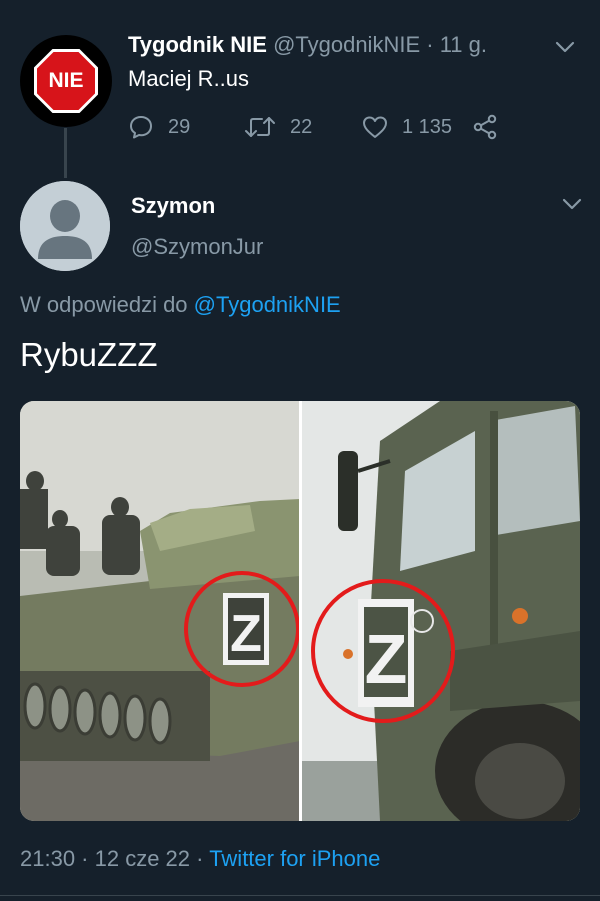 The width and height of the screenshot is (600, 901). I want to click on reply-icon, so click(141, 127).